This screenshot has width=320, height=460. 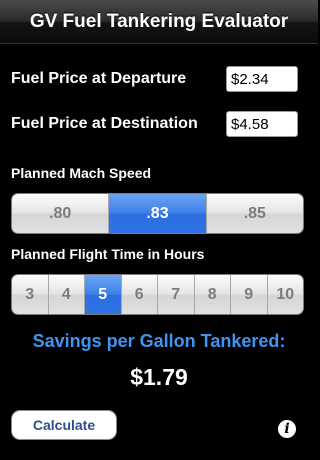 I want to click on mach-speed-segmented-control: .80.83.85, so click(x=157, y=213).